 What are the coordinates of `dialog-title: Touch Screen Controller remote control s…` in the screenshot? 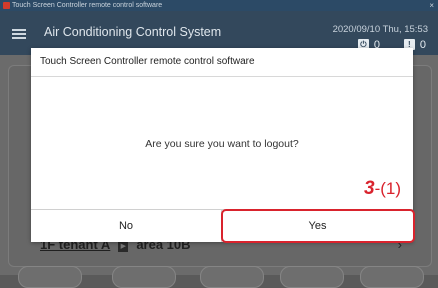 It's located at (147, 61).